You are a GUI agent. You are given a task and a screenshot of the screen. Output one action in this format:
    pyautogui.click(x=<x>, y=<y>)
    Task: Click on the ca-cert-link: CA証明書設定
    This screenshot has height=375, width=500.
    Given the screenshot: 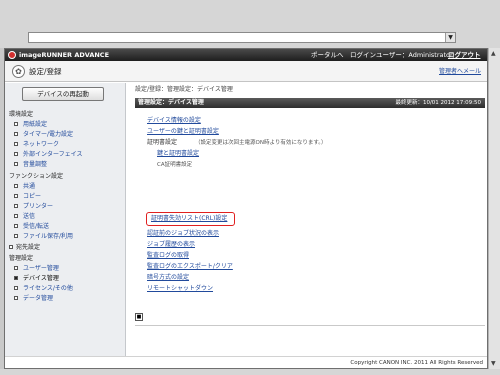 What is the action you would take?
    pyautogui.click(x=174, y=165)
    